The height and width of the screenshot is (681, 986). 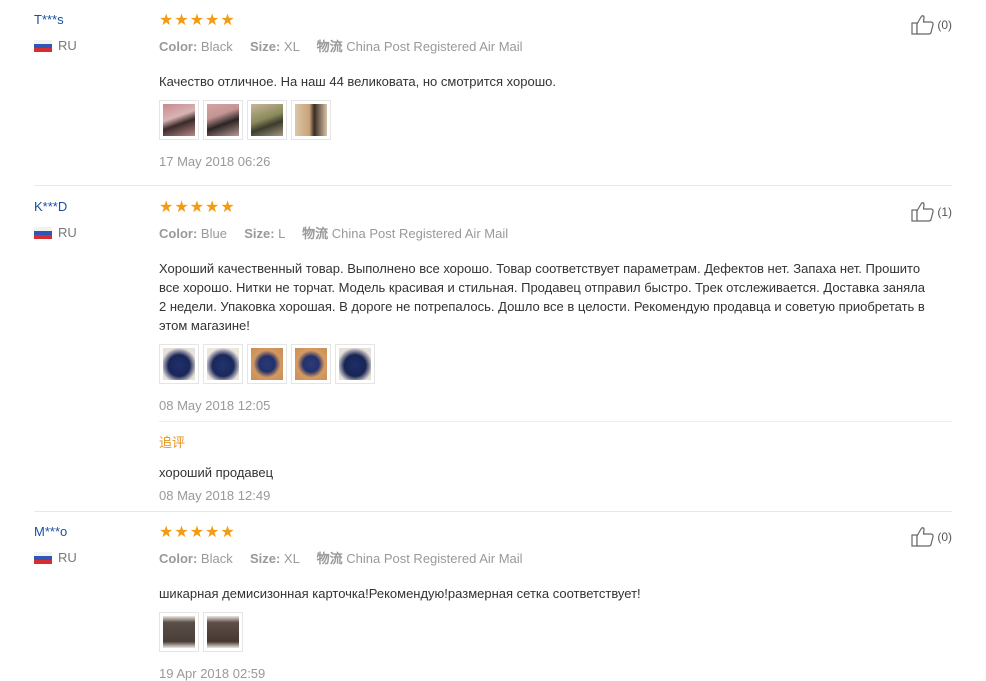 I want to click on reviewer-name: T***s, so click(x=49, y=19).